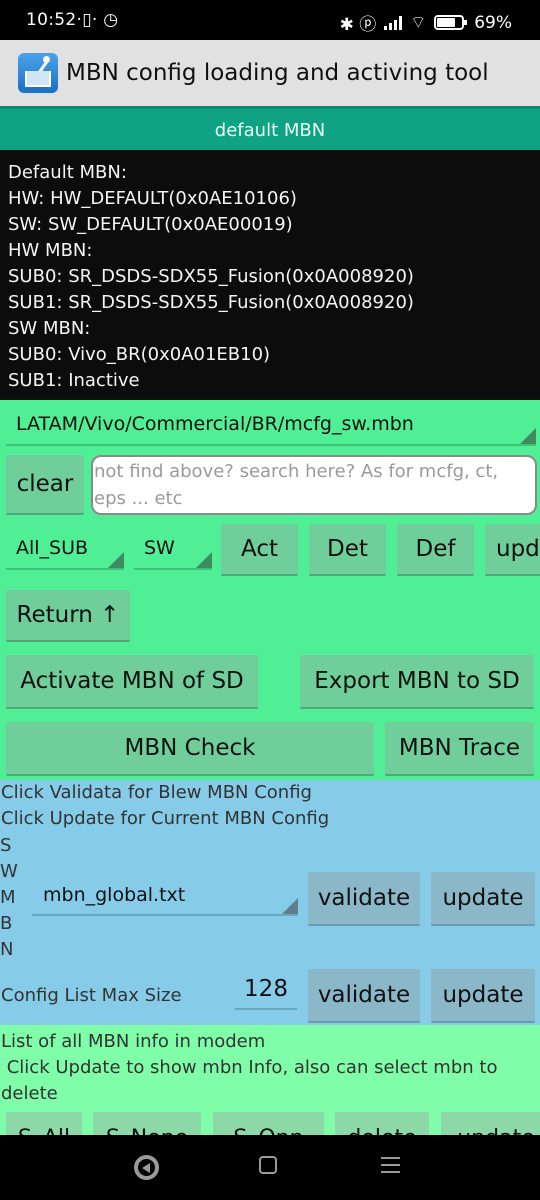 The width and height of the screenshot is (540, 1200). Describe the element at coordinates (45, 485) in the screenshot. I see `clear-button: clear` at that location.